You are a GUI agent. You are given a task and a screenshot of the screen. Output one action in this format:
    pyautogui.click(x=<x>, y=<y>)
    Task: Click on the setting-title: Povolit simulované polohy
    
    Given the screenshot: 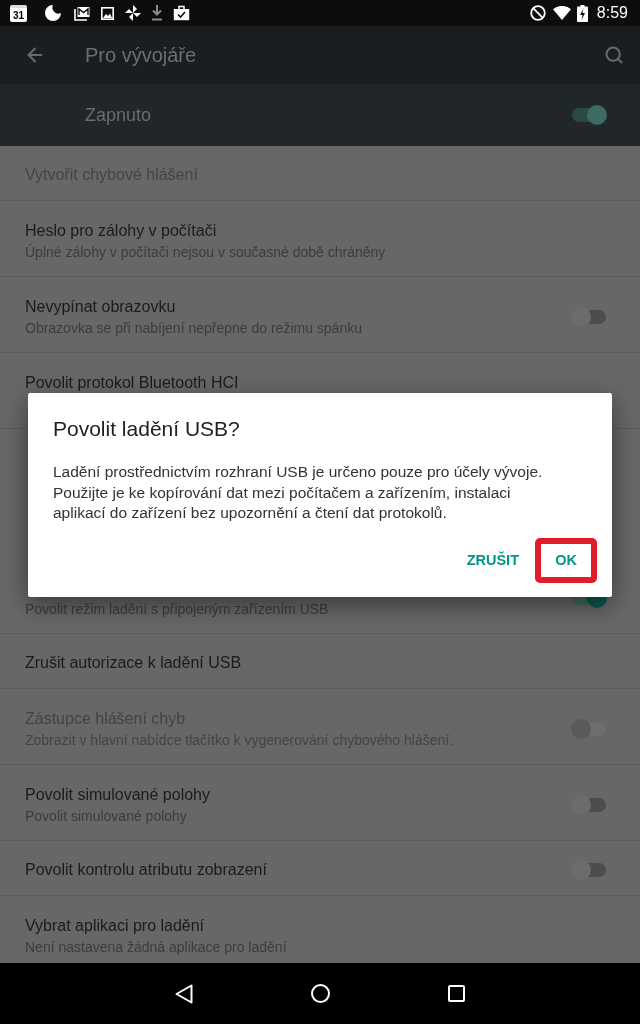 What is the action you would take?
    pyautogui.click(x=117, y=794)
    